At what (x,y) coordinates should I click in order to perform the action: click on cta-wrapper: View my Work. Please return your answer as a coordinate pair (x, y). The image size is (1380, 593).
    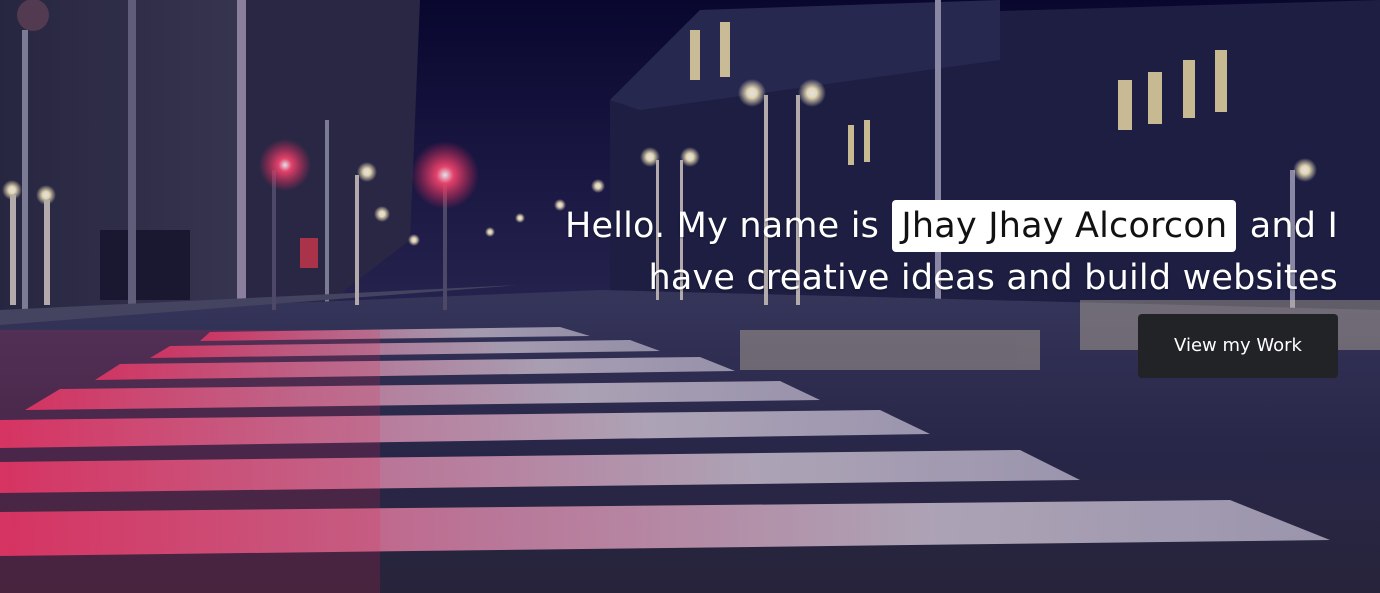
    Looking at the image, I should click on (928, 346).